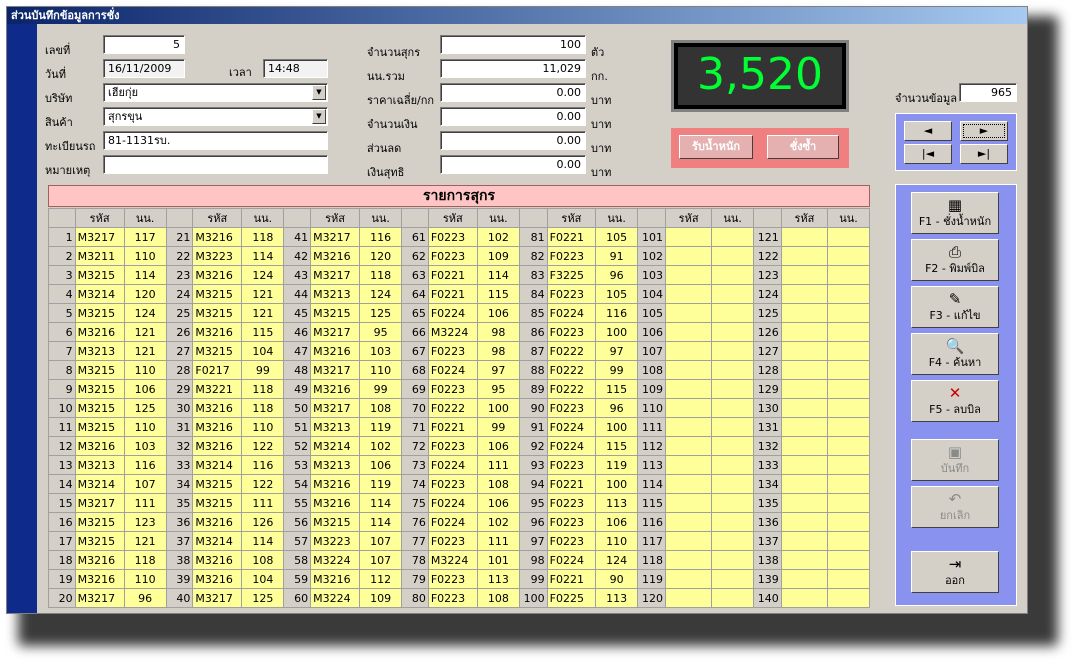 This screenshot has width=1078, height=662. I want to click on pig-code-cell: M3224, so click(452, 332).